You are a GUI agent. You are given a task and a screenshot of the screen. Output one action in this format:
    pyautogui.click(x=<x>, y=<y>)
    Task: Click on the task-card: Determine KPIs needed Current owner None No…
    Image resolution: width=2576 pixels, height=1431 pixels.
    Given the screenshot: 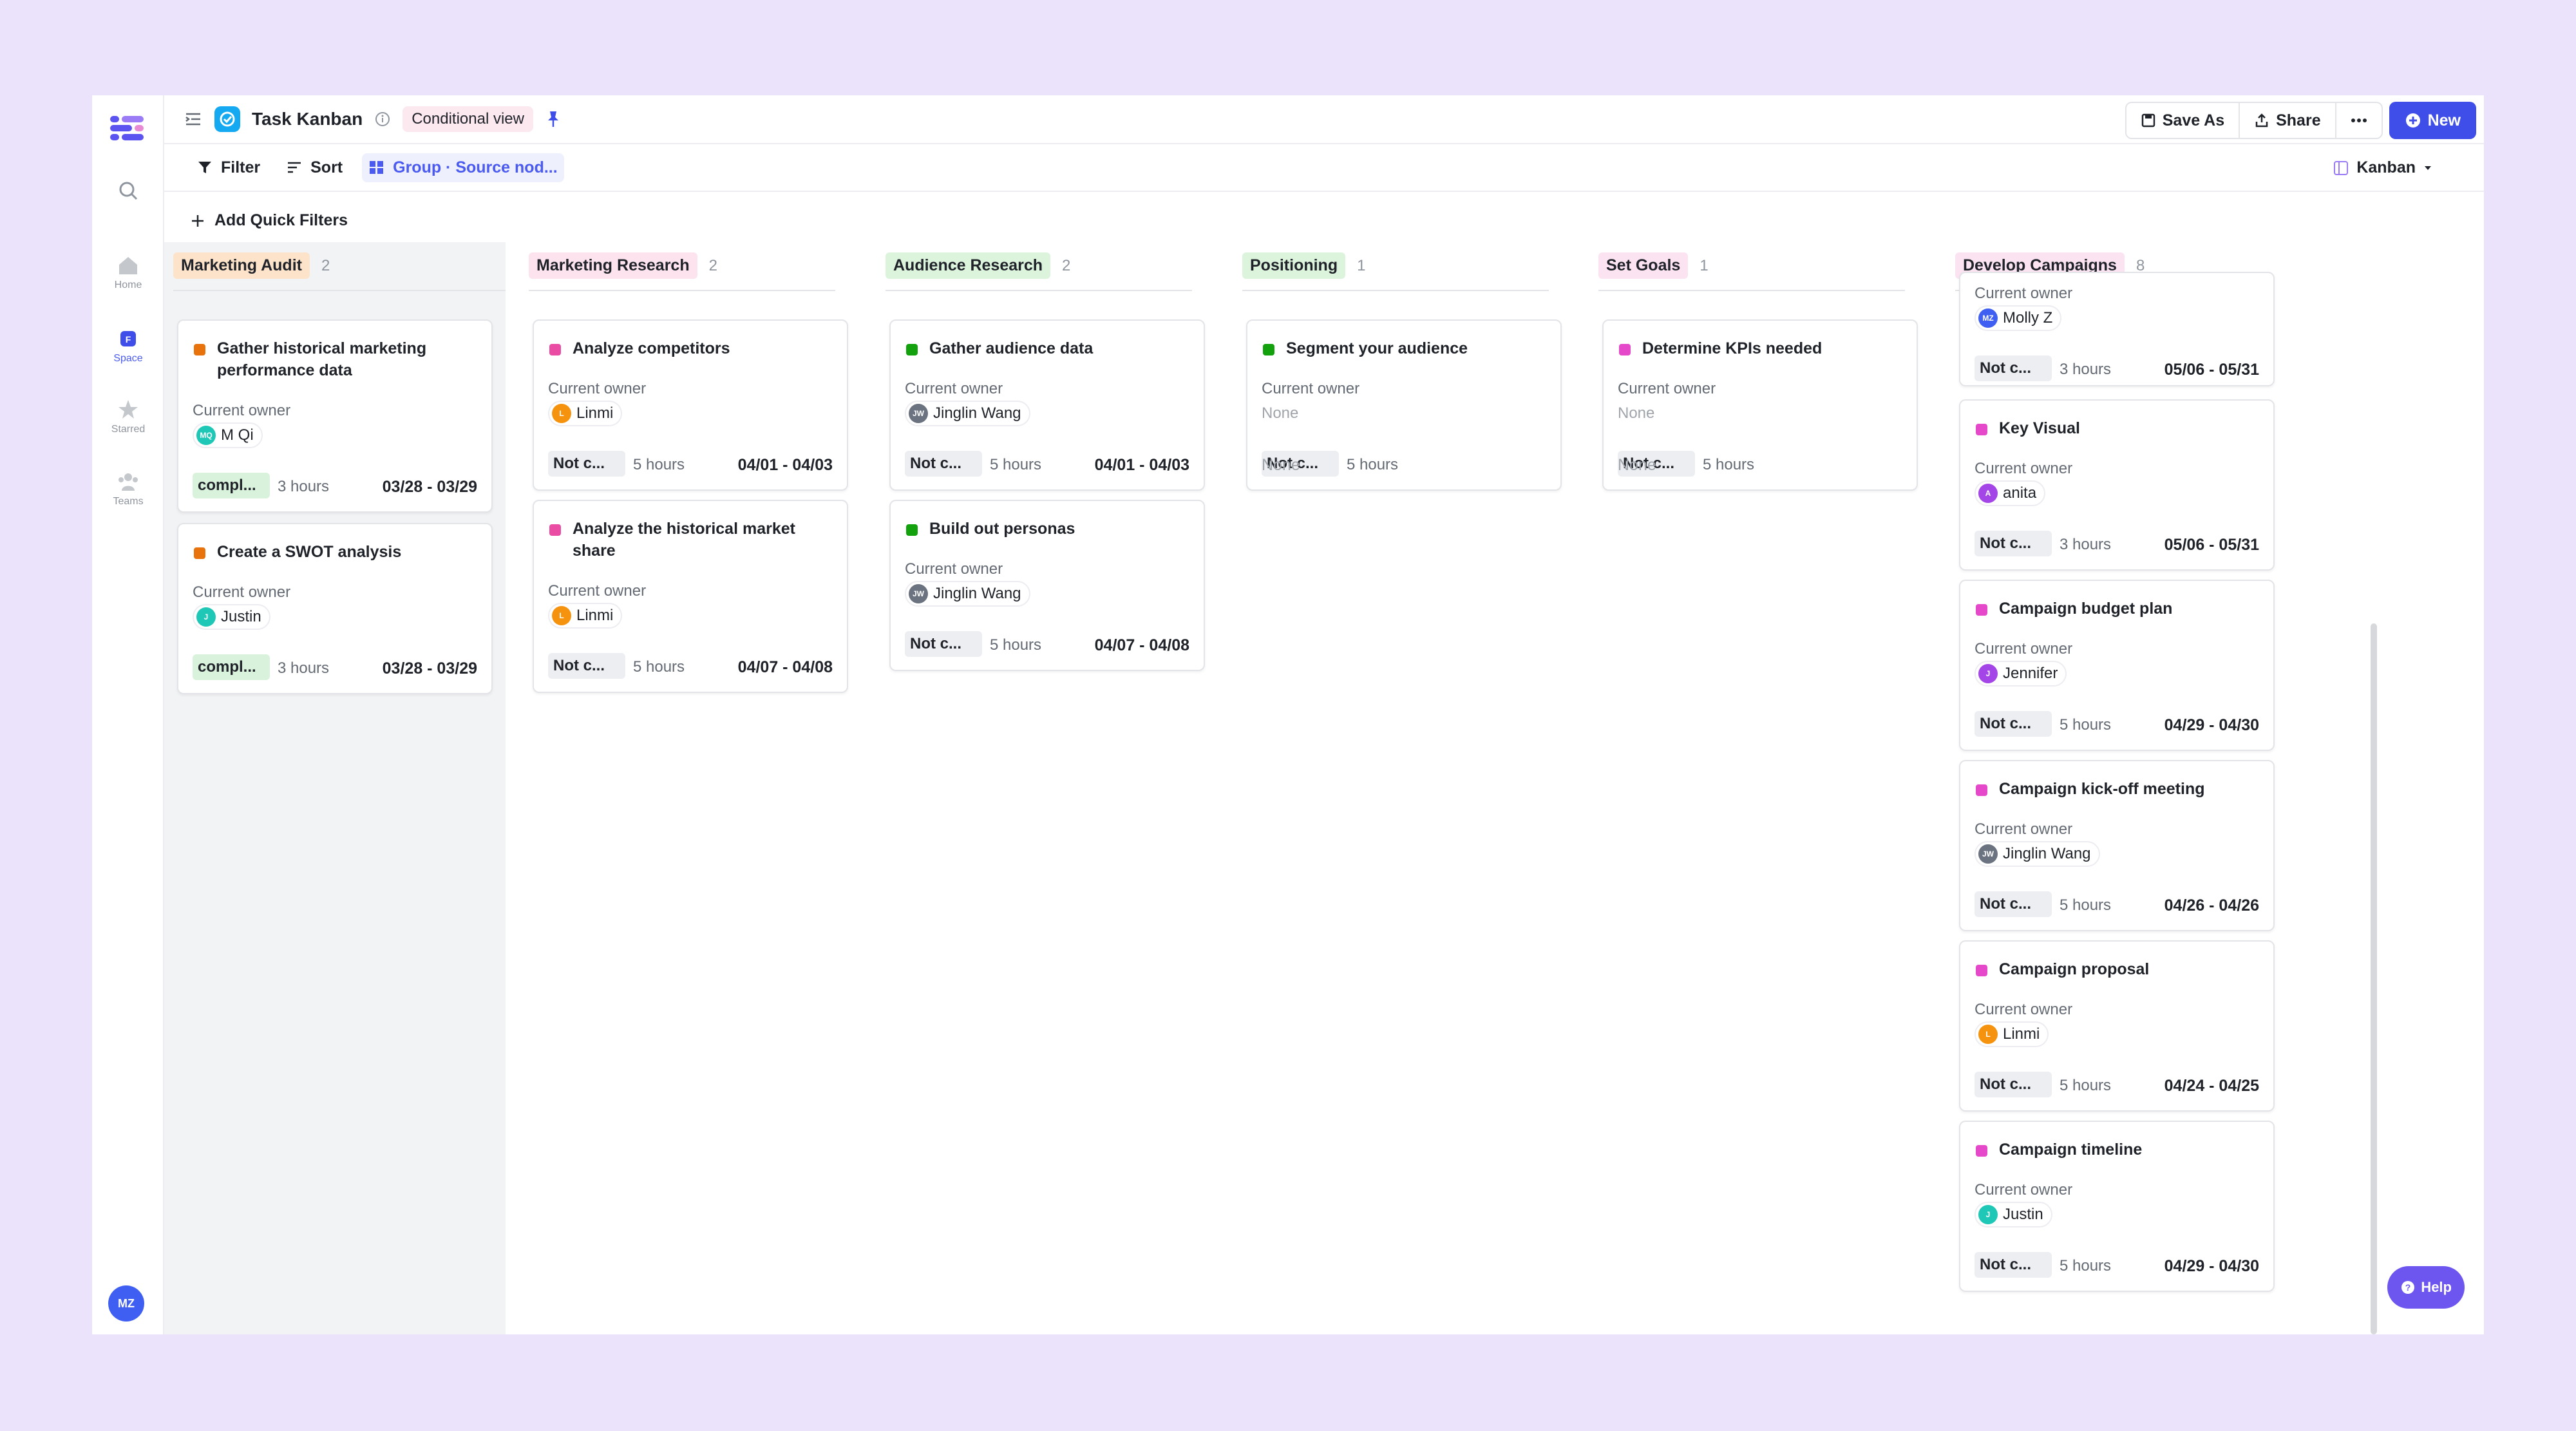 What is the action you would take?
    pyautogui.click(x=1760, y=405)
    